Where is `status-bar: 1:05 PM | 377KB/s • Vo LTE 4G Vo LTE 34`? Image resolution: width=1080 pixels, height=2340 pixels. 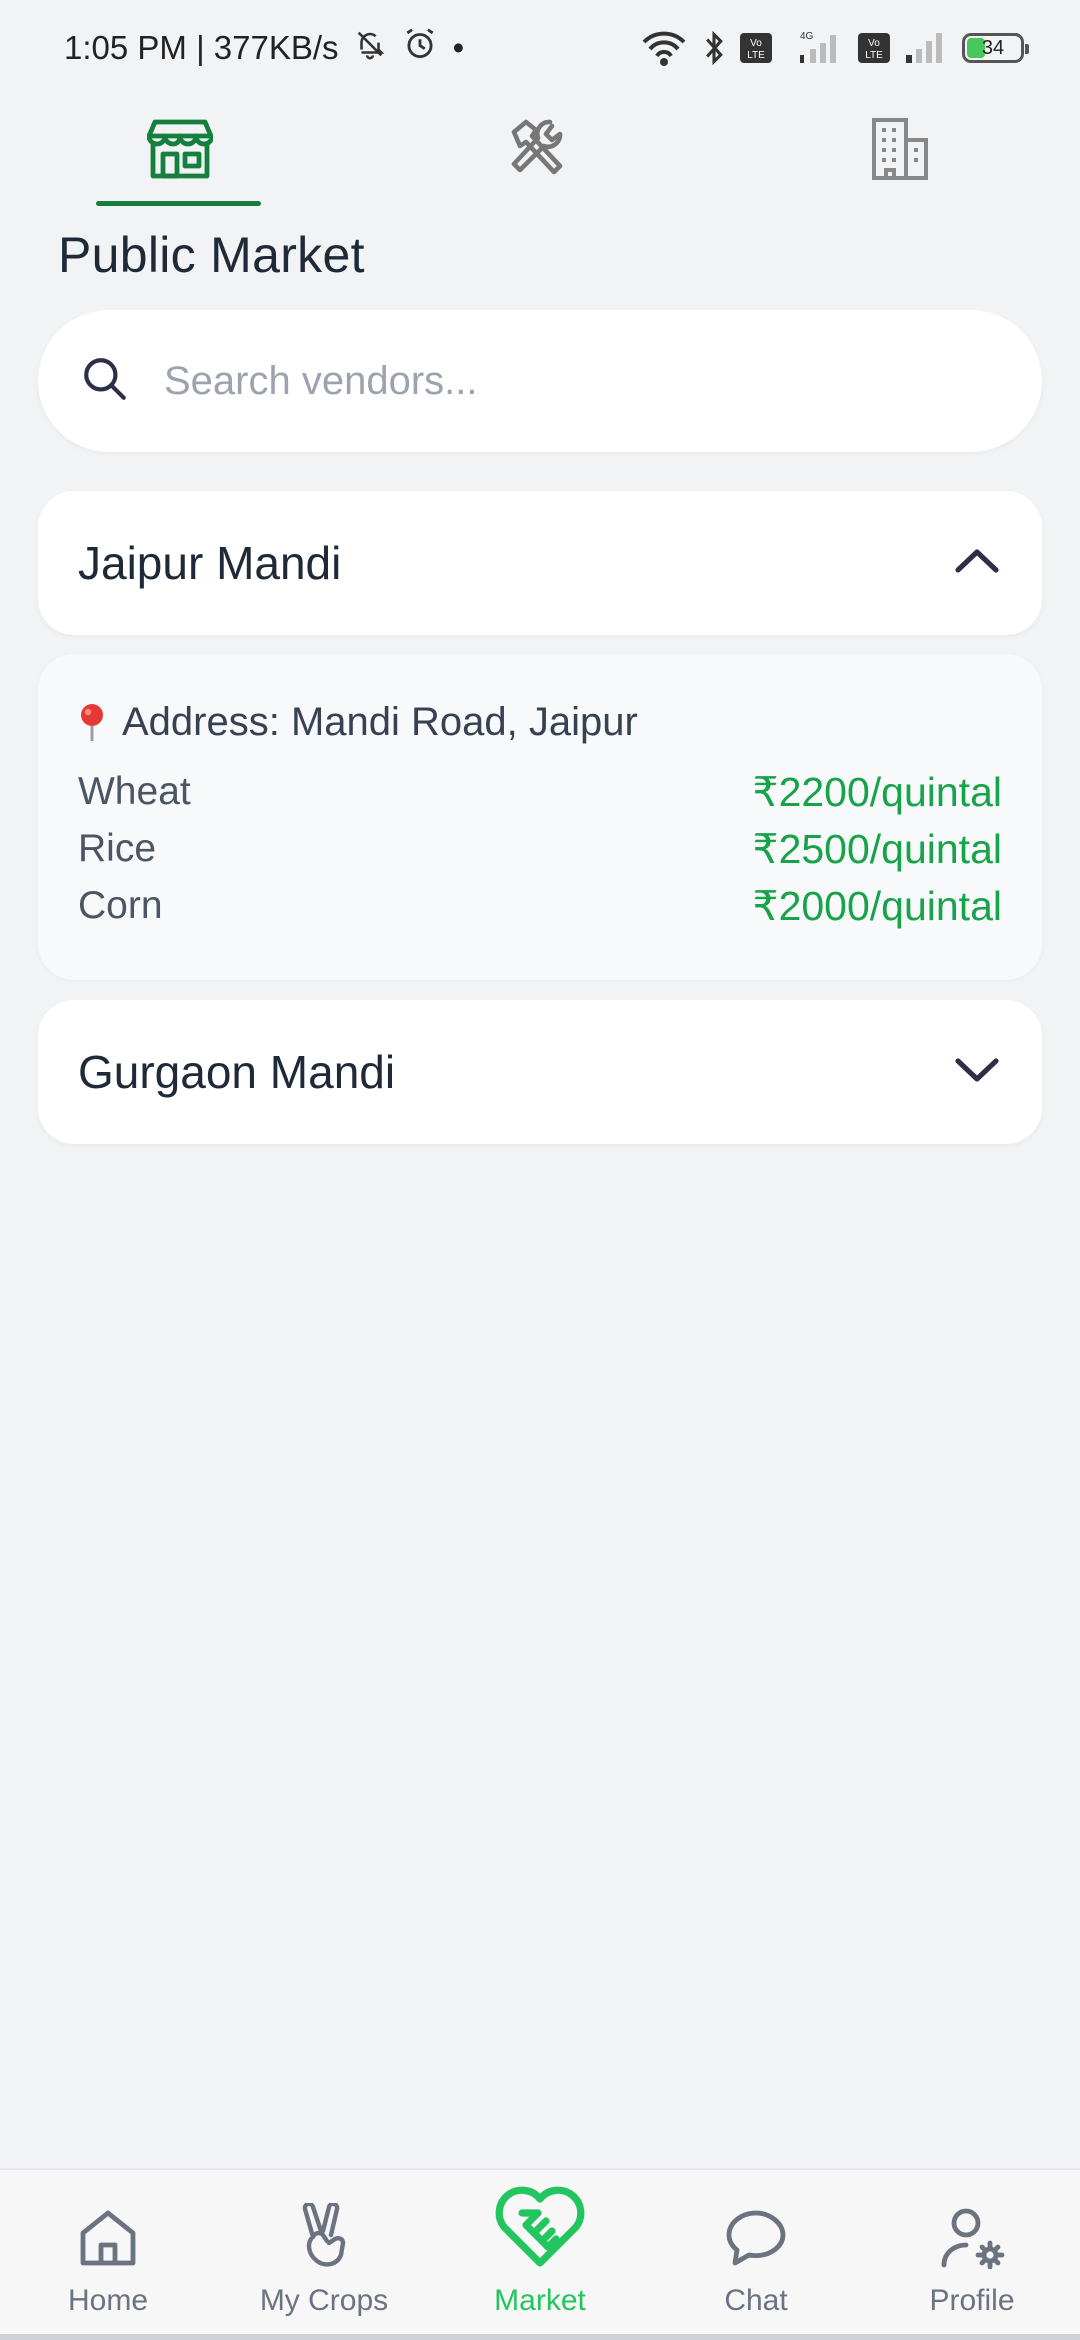
status-bar: 1:05 PM | 377KB/s • Vo LTE 4G Vo LTE 34 is located at coordinates (540, 48).